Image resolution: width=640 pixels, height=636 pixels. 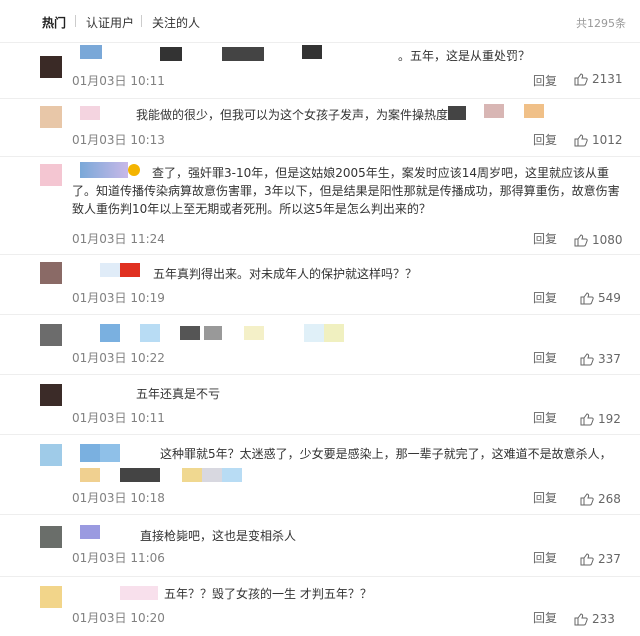 I want to click on comment-item: 五年还真是不亏 01月03日 10:11 回复 192, so click(x=320, y=404).